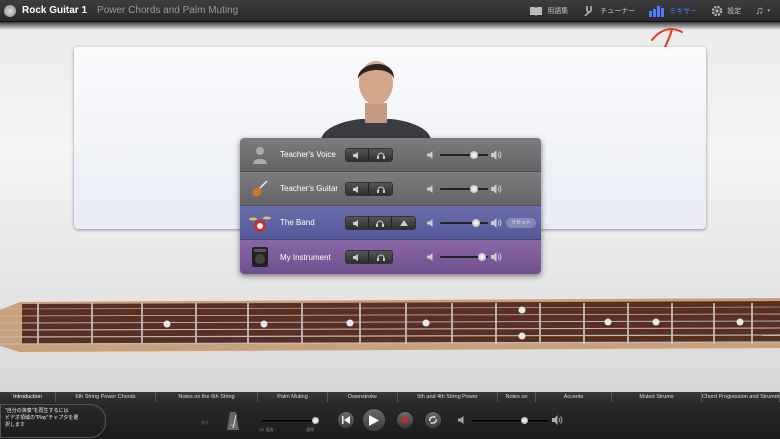 This screenshot has height=439, width=780. I want to click on reset-button: リセット, so click(521, 223).